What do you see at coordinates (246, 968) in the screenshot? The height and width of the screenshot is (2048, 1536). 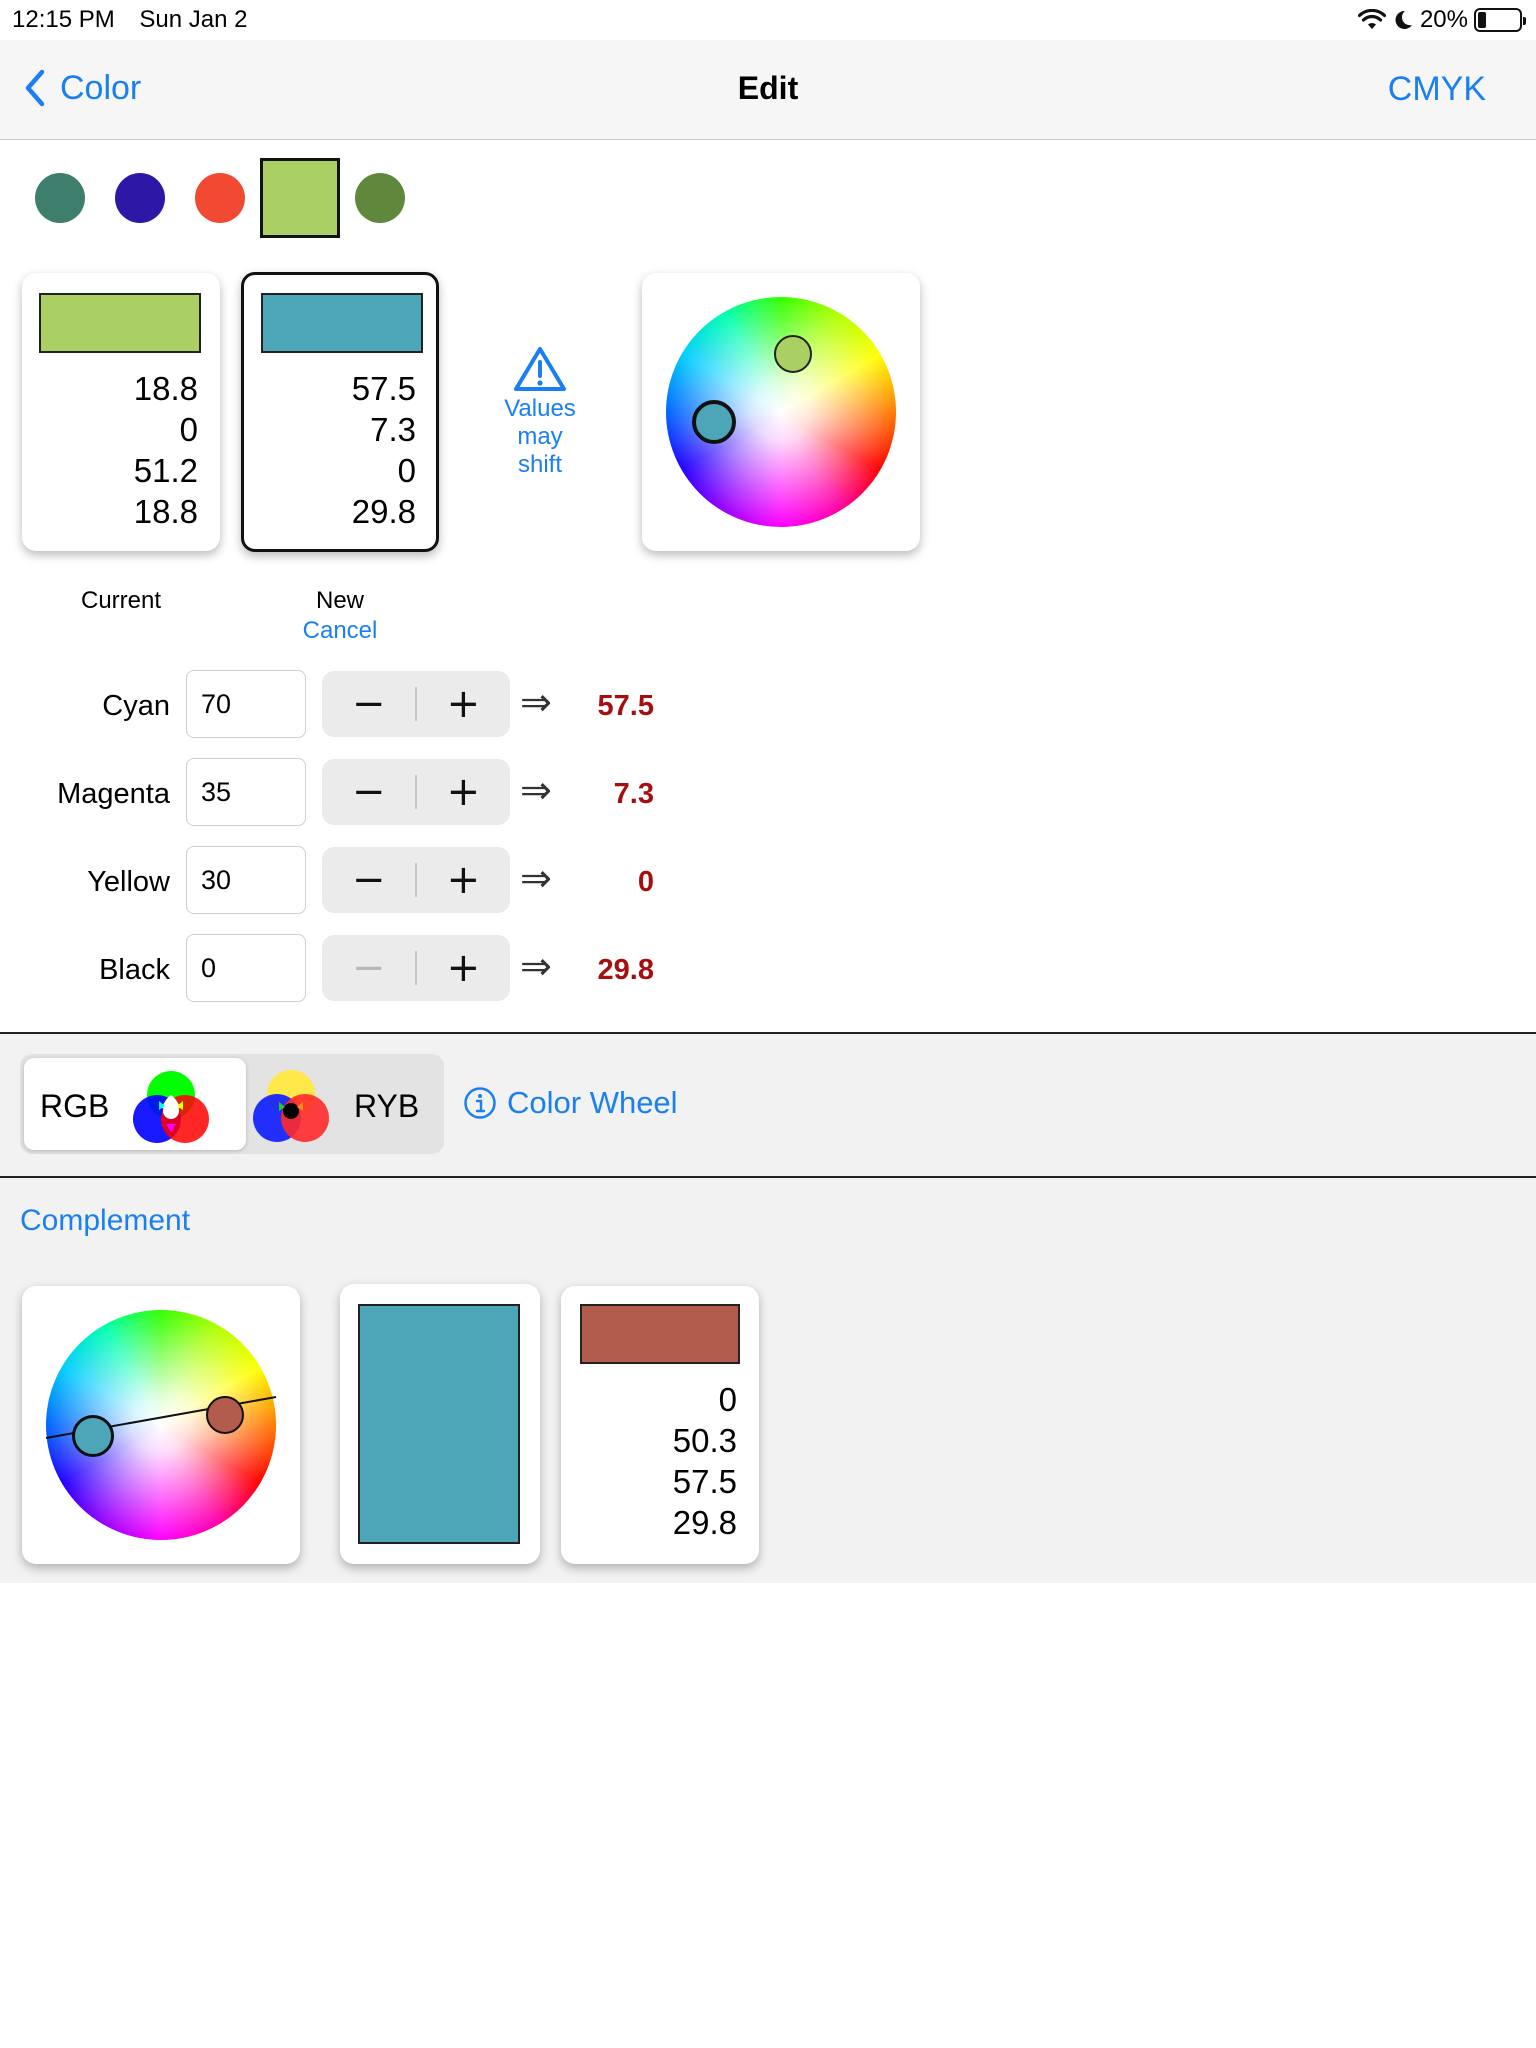 I see `black-input` at bounding box center [246, 968].